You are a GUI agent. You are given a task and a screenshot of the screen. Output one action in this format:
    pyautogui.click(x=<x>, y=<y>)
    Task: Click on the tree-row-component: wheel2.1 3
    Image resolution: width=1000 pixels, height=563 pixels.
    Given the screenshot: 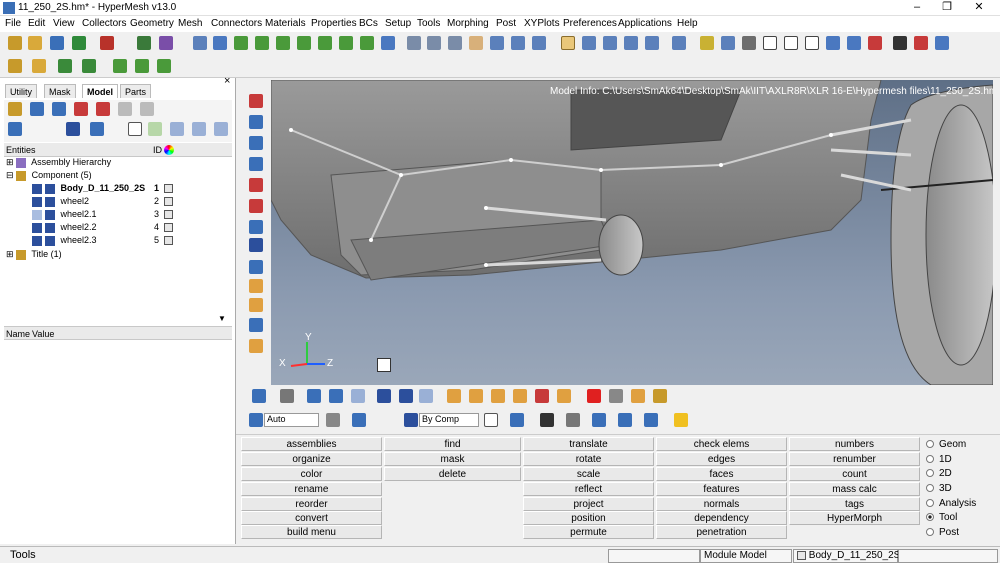 What is the action you would take?
    pyautogui.click(x=102, y=215)
    